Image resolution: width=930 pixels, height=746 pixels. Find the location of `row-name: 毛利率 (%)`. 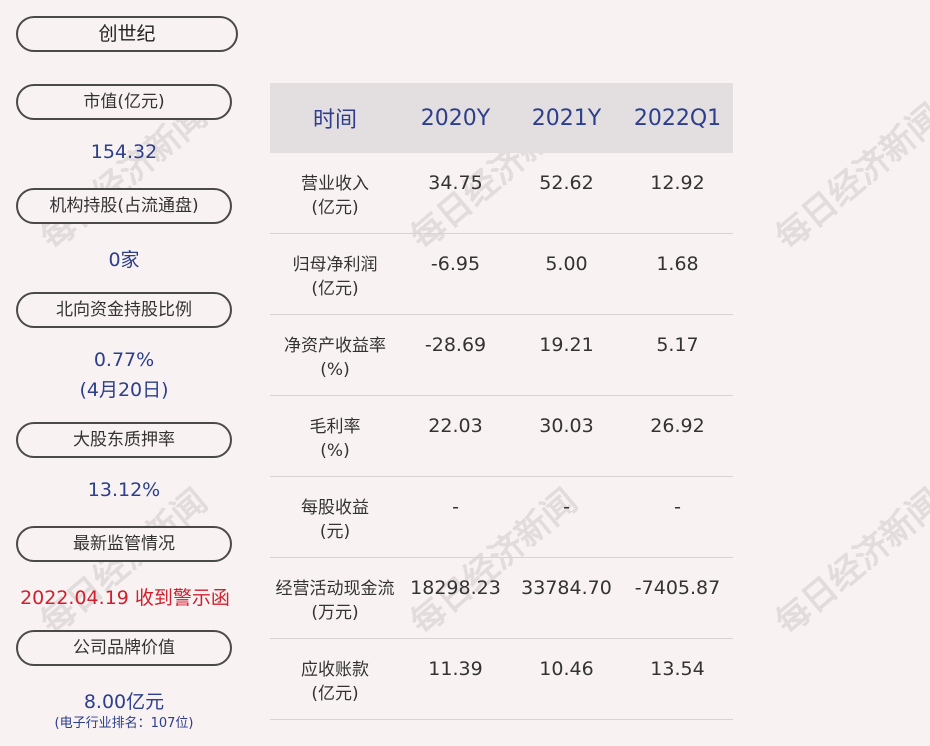

row-name: 毛利率 (%) is located at coordinates (335, 439).